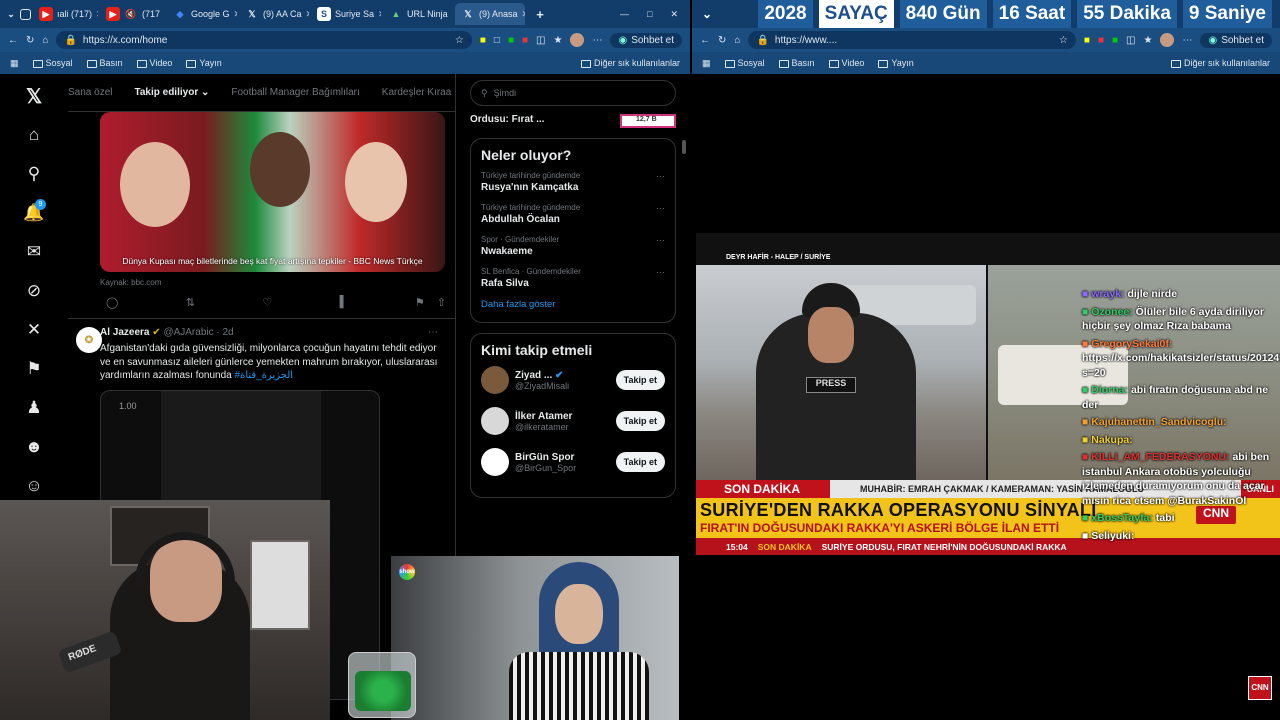  Describe the element at coordinates (684, 147) in the screenshot. I see `scrollbar` at that location.